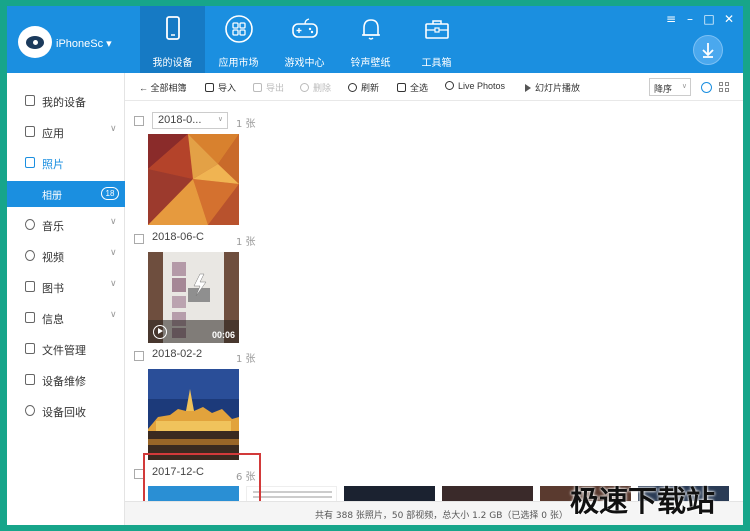 This screenshot has width=750, height=531. Describe the element at coordinates (482, 86) in the screenshot. I see `live-photos-label: Live Photos` at that location.